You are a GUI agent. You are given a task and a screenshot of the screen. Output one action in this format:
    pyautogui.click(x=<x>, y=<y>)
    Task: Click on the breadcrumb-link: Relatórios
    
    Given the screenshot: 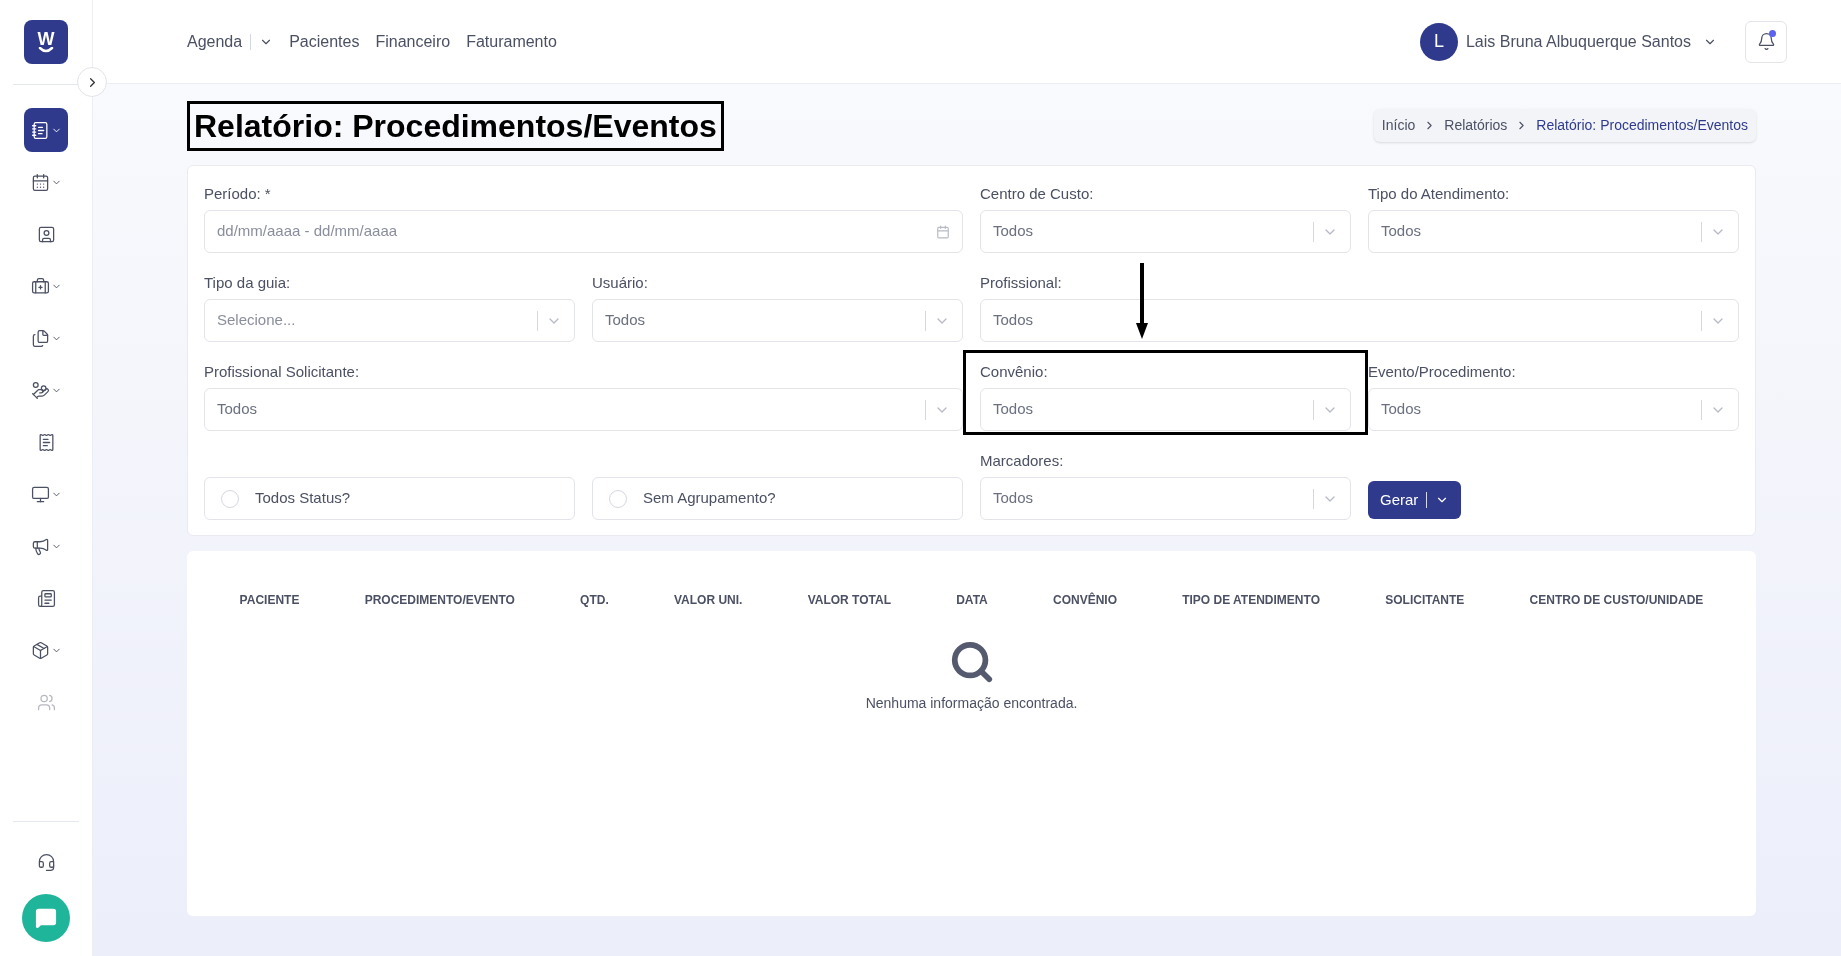 What is the action you would take?
    pyautogui.click(x=1476, y=125)
    